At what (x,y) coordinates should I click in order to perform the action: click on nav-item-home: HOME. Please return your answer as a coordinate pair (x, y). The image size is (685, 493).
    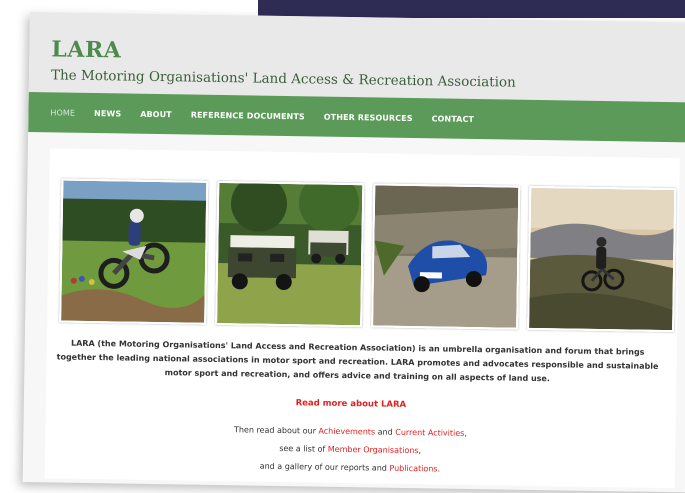
    Looking at the image, I should click on (62, 112).